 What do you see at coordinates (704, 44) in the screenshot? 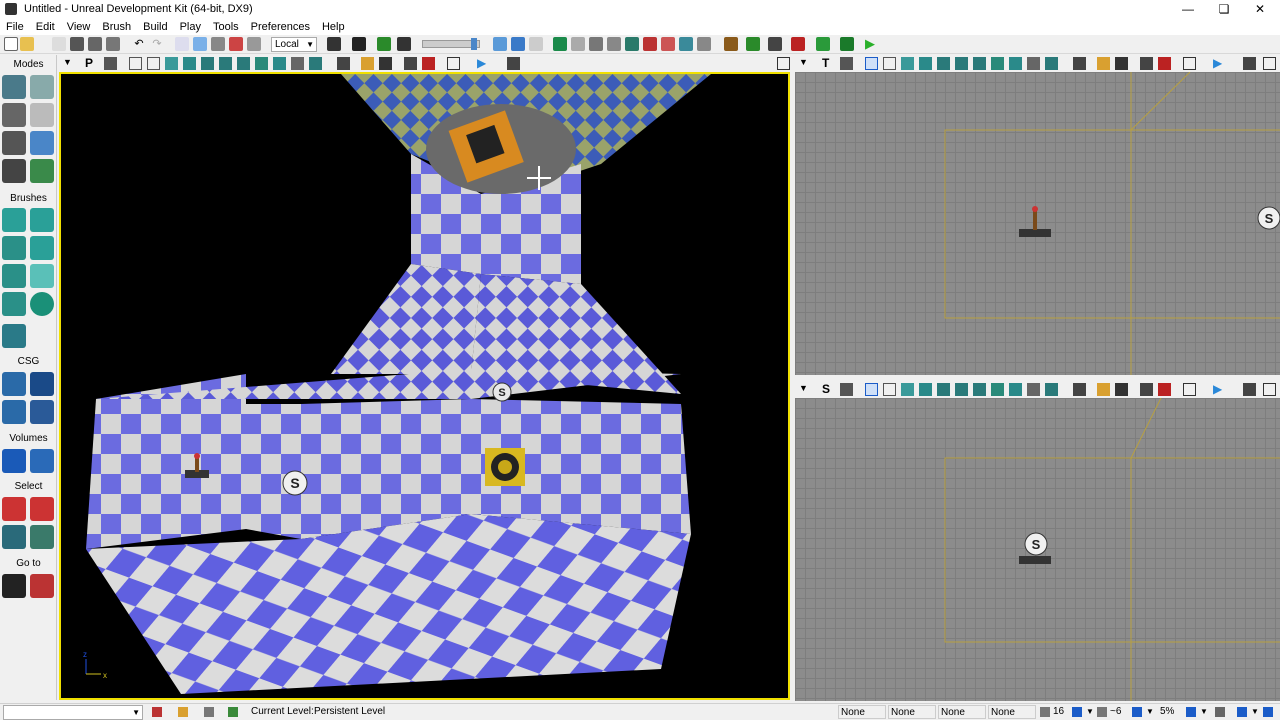
I see `generic-browser-icon` at bounding box center [704, 44].